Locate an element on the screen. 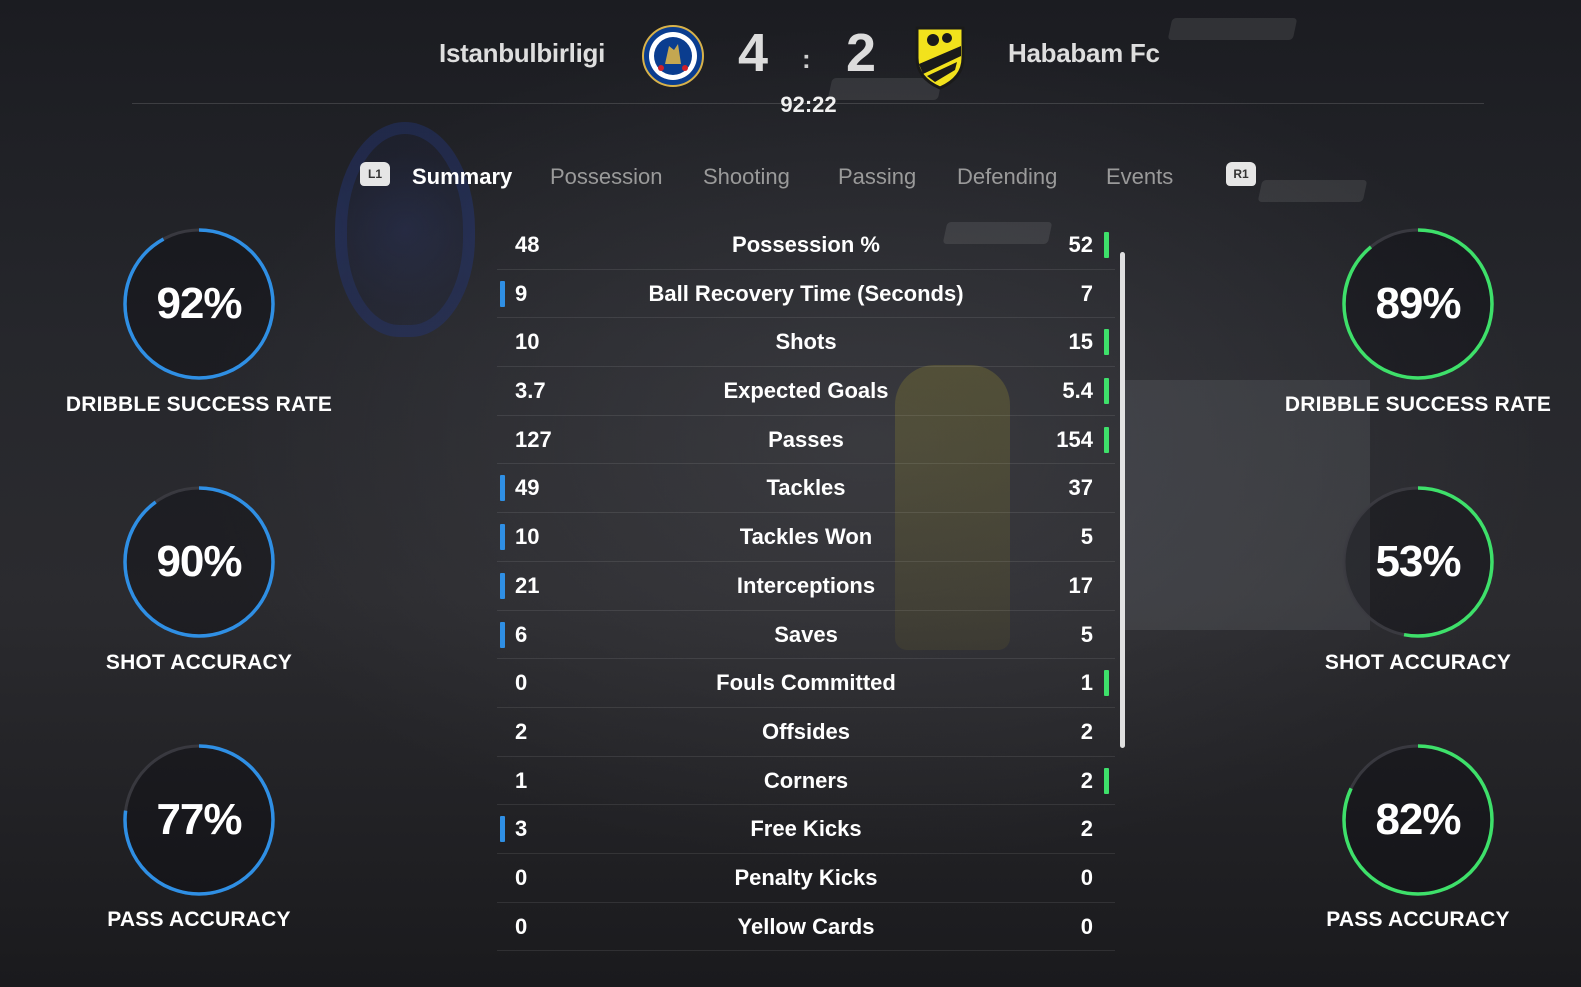  away-shot-accuracy-gauge: 53% is located at coordinates (1418, 562).